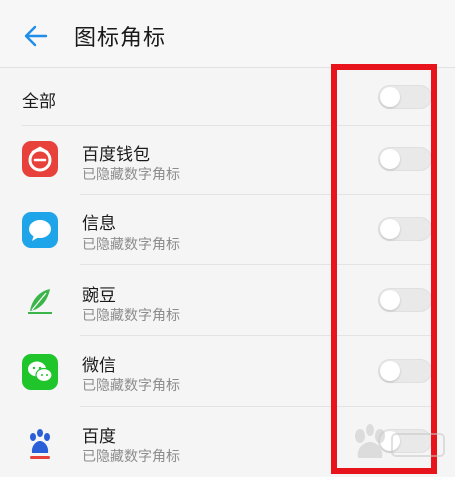  I want to click on leaf-icon, so click(40, 301).